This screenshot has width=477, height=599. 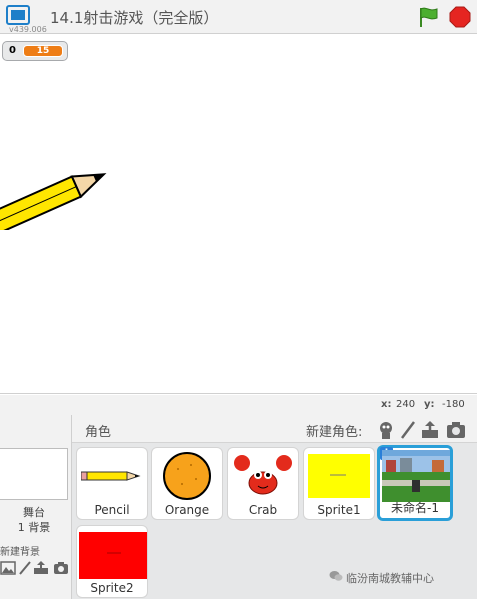 What do you see at coordinates (43, 51) in the screenshot?
I see `variable-value: 15` at bounding box center [43, 51].